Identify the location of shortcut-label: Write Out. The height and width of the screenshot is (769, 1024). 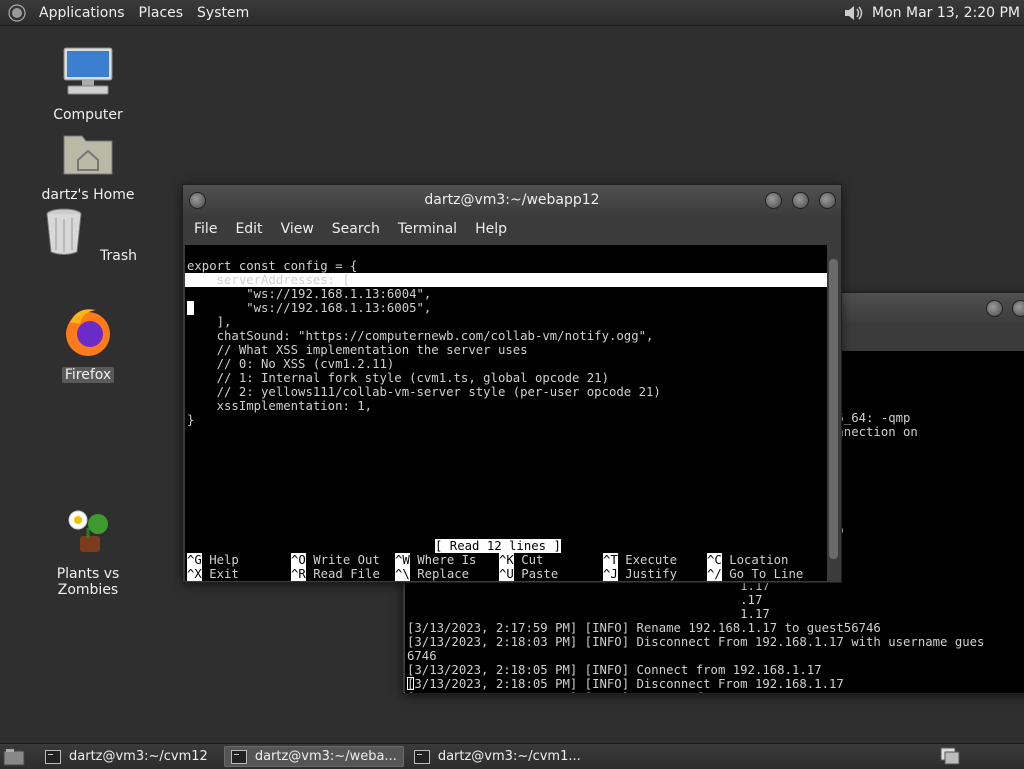
(346, 560).